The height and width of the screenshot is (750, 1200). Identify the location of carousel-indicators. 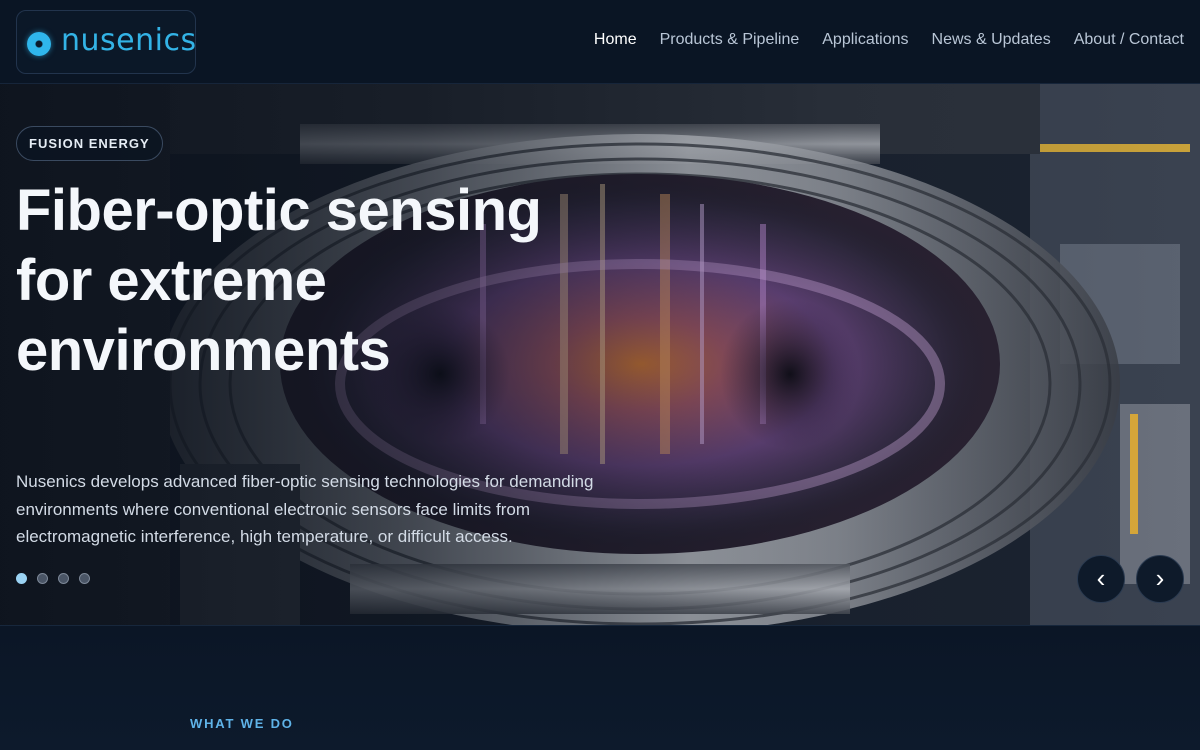
(53, 578).